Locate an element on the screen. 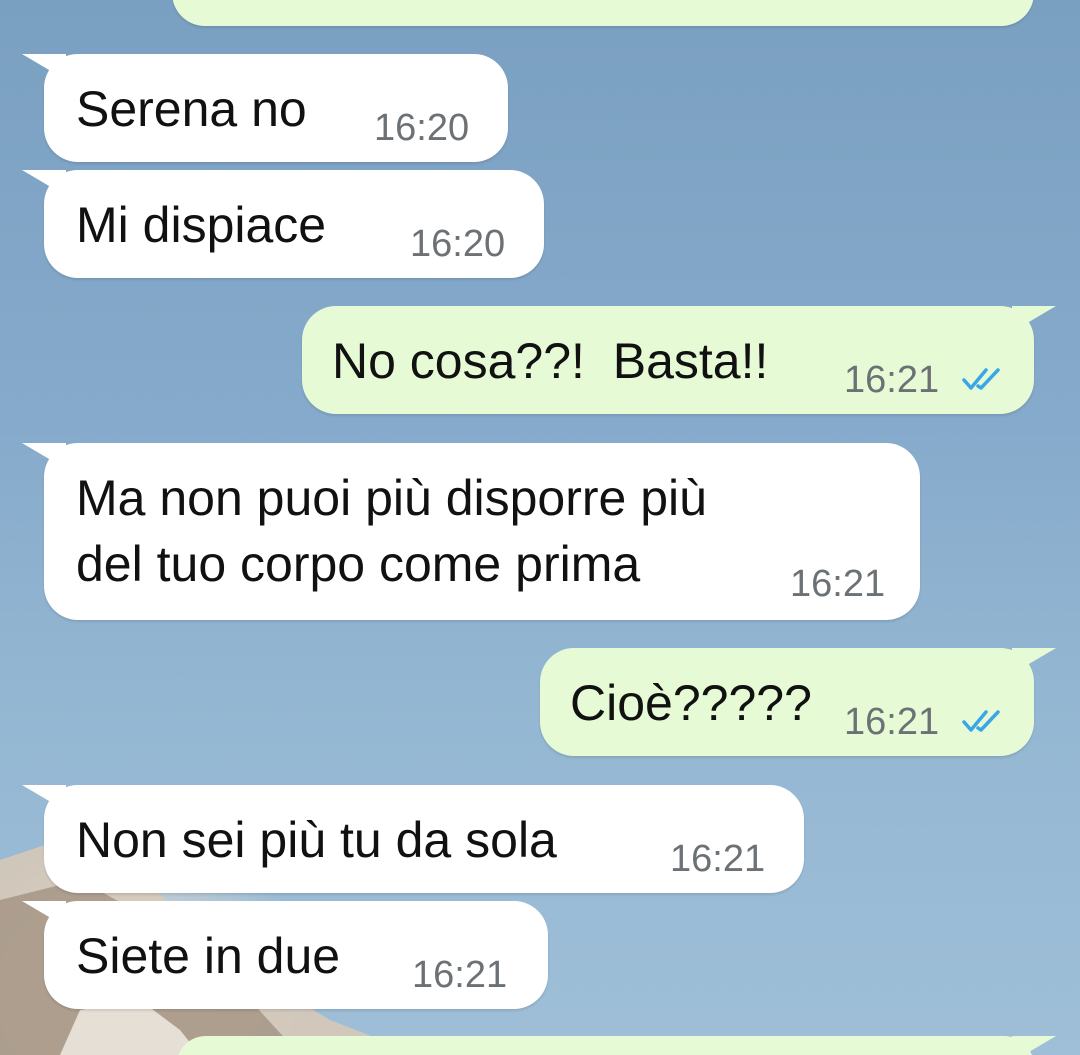 This screenshot has width=1080, height=1055. incoming-message-bubble: Non sei più tu da sola 16:21 is located at coordinates (413, 839).